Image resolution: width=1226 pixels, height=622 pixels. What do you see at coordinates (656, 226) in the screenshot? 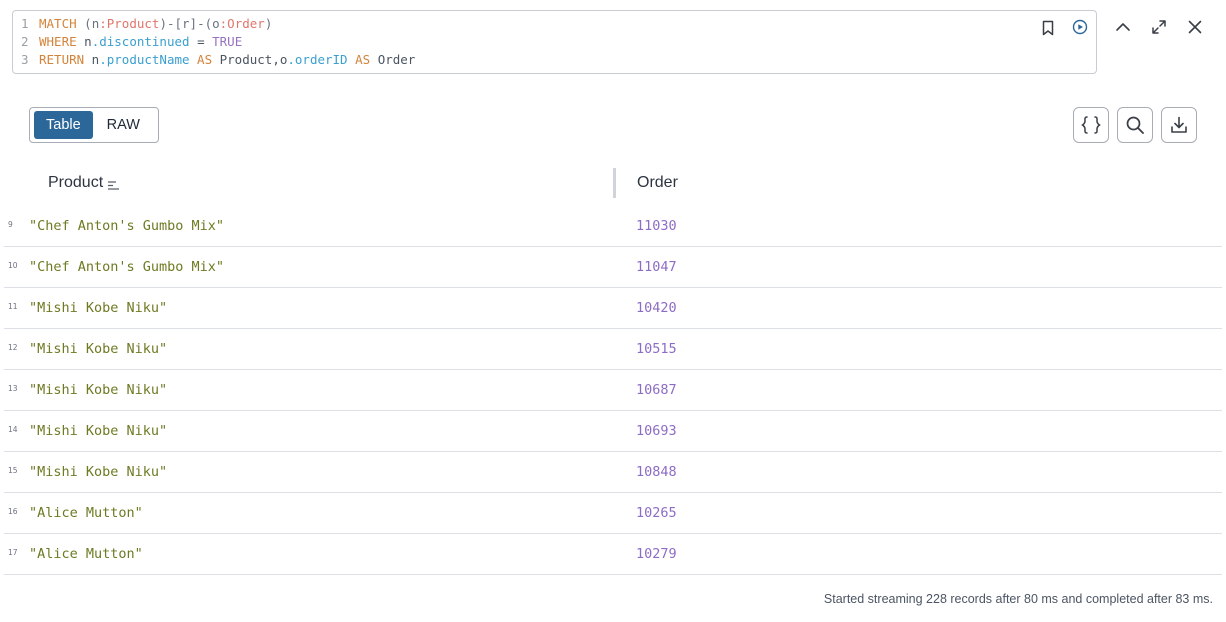
I see `order-cell: 11030` at bounding box center [656, 226].